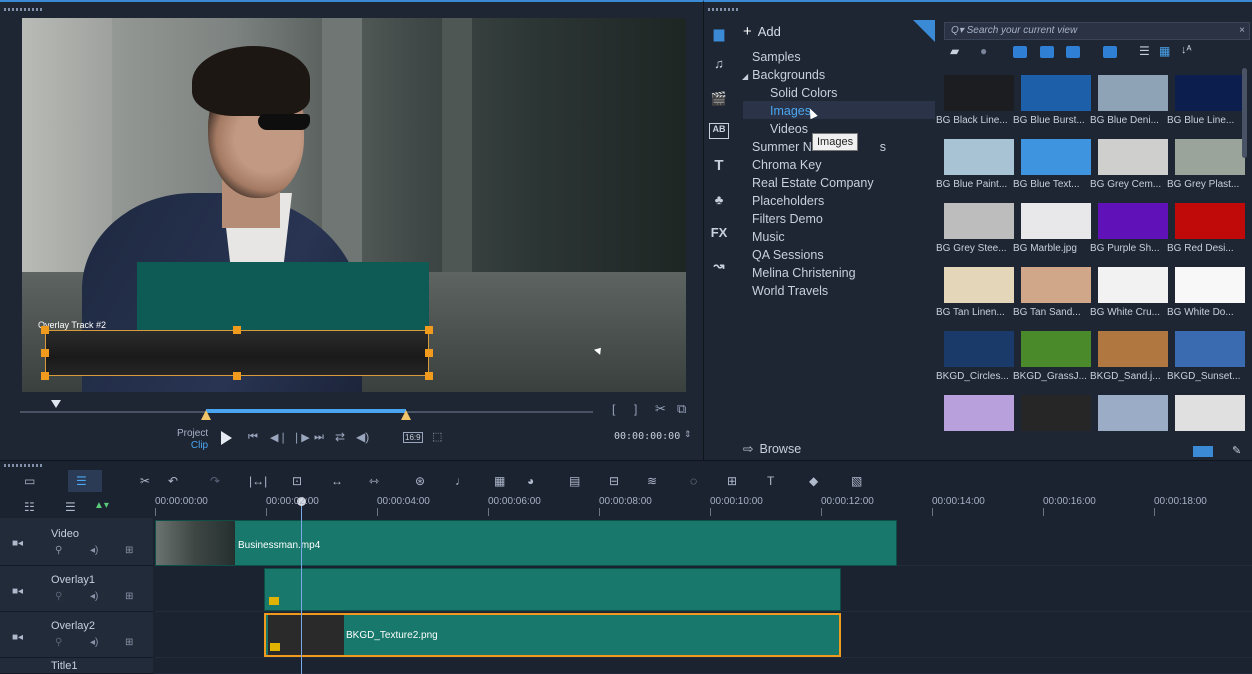 The height and width of the screenshot is (674, 1252). Describe the element at coordinates (283, 297) in the screenshot. I see `overlay-track-1-preview` at that location.